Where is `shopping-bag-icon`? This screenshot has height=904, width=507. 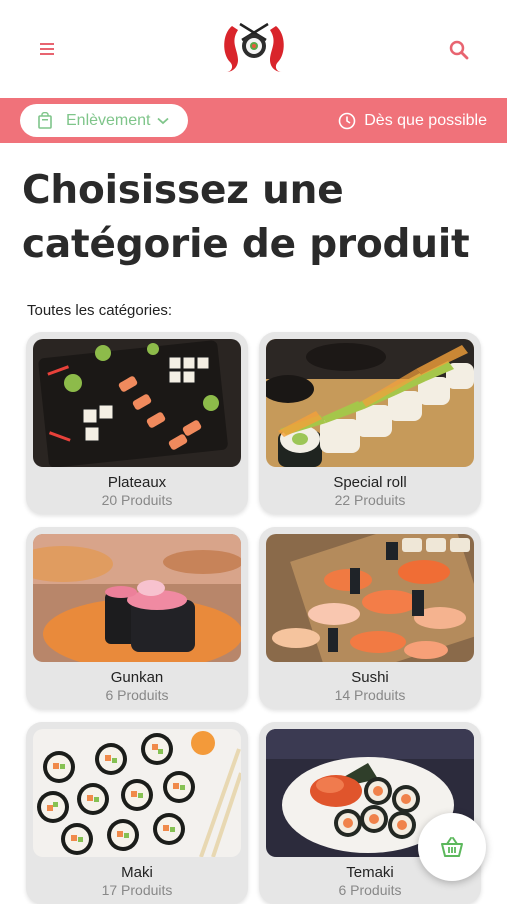
shopping-bag-icon is located at coordinates (45, 120).